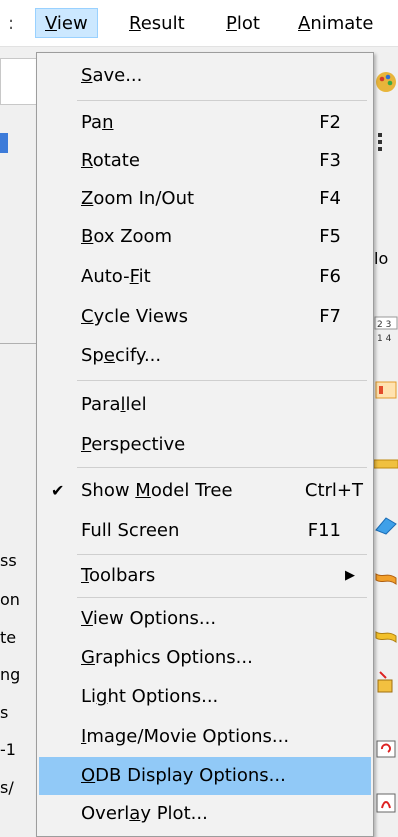 The height and width of the screenshot is (837, 398). Describe the element at coordinates (157, 24) in the screenshot. I see `menubar-item-result: Result` at that location.